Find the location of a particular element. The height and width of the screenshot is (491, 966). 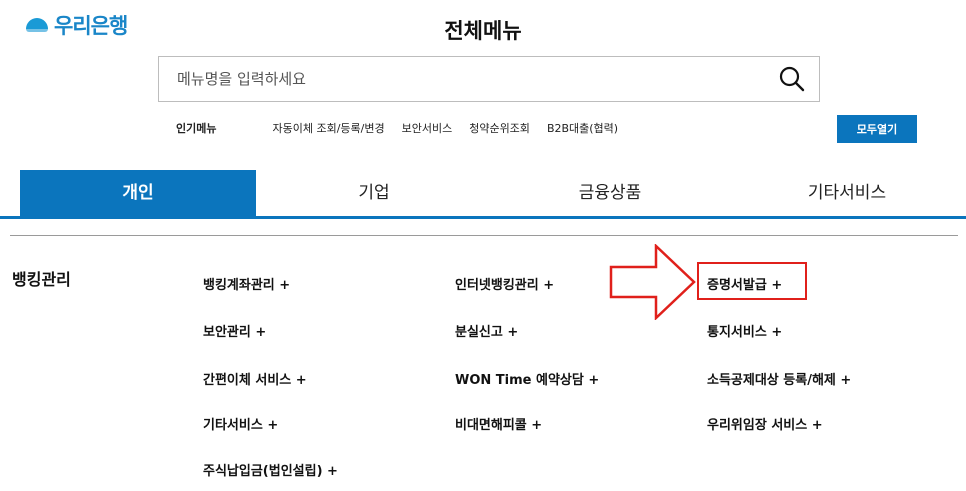

menu-item-won-time-reservation: WON Time 예약상담 + is located at coordinates (527, 378).